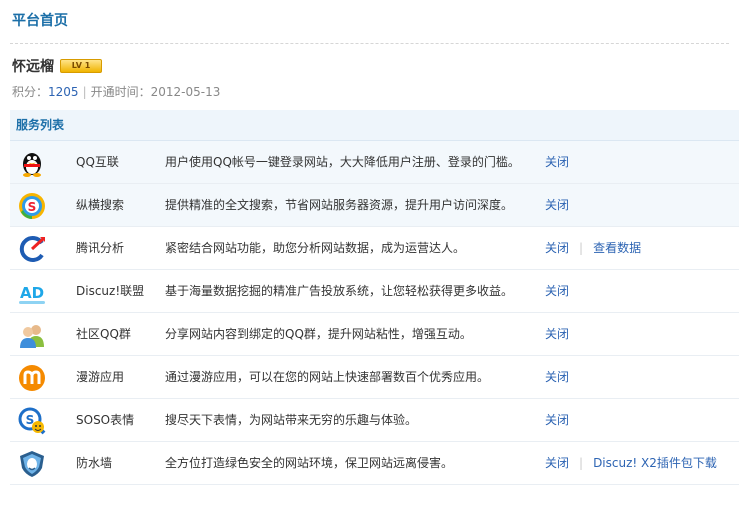  Describe the element at coordinates (120, 92) in the screenshot. I see `open-time-label: 开通时间：` at that location.